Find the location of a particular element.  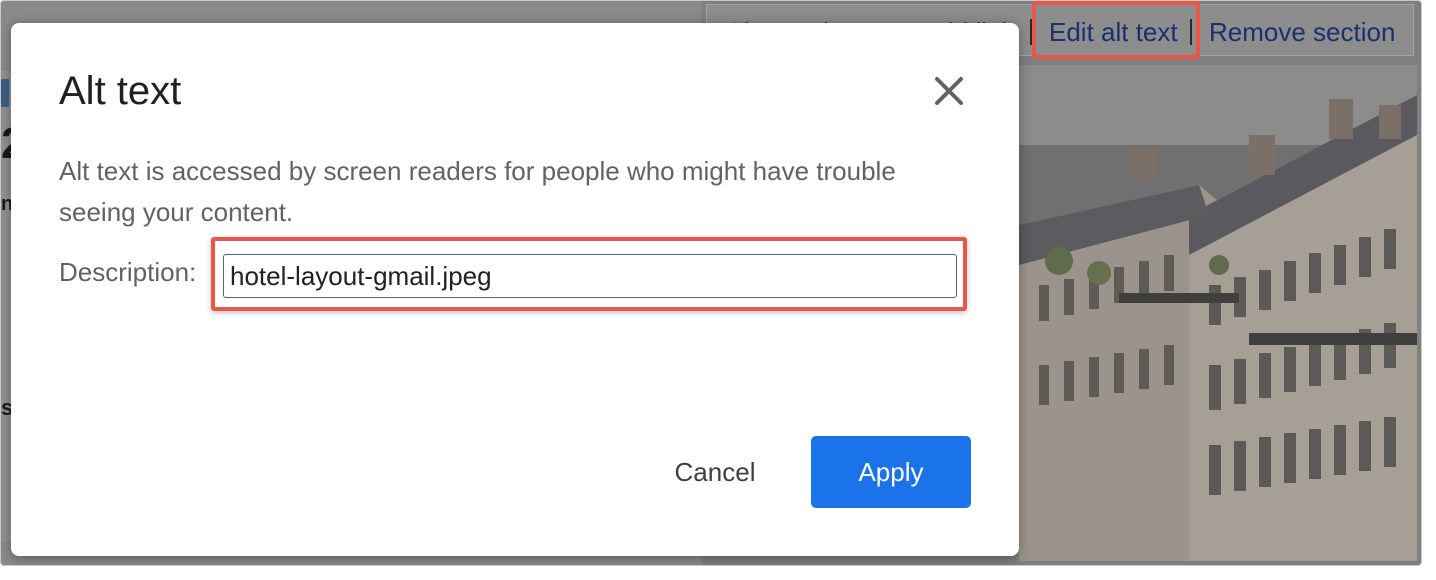

dialog-title: Alt text is located at coordinates (120, 91).